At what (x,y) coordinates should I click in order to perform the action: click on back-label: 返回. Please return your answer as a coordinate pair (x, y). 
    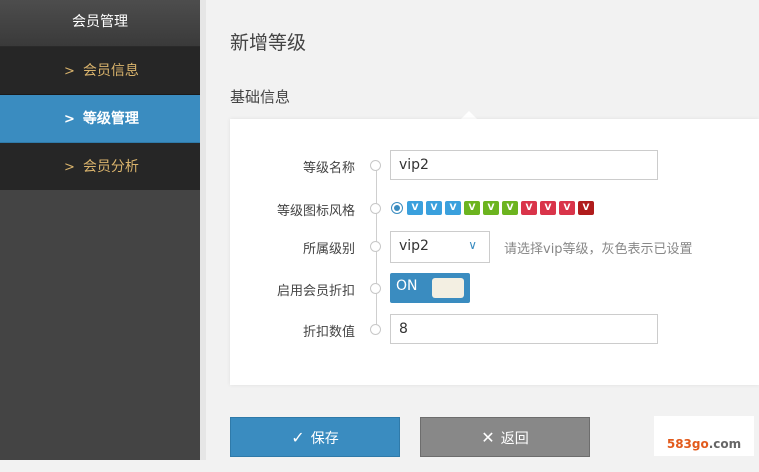
    Looking at the image, I should click on (514, 439).